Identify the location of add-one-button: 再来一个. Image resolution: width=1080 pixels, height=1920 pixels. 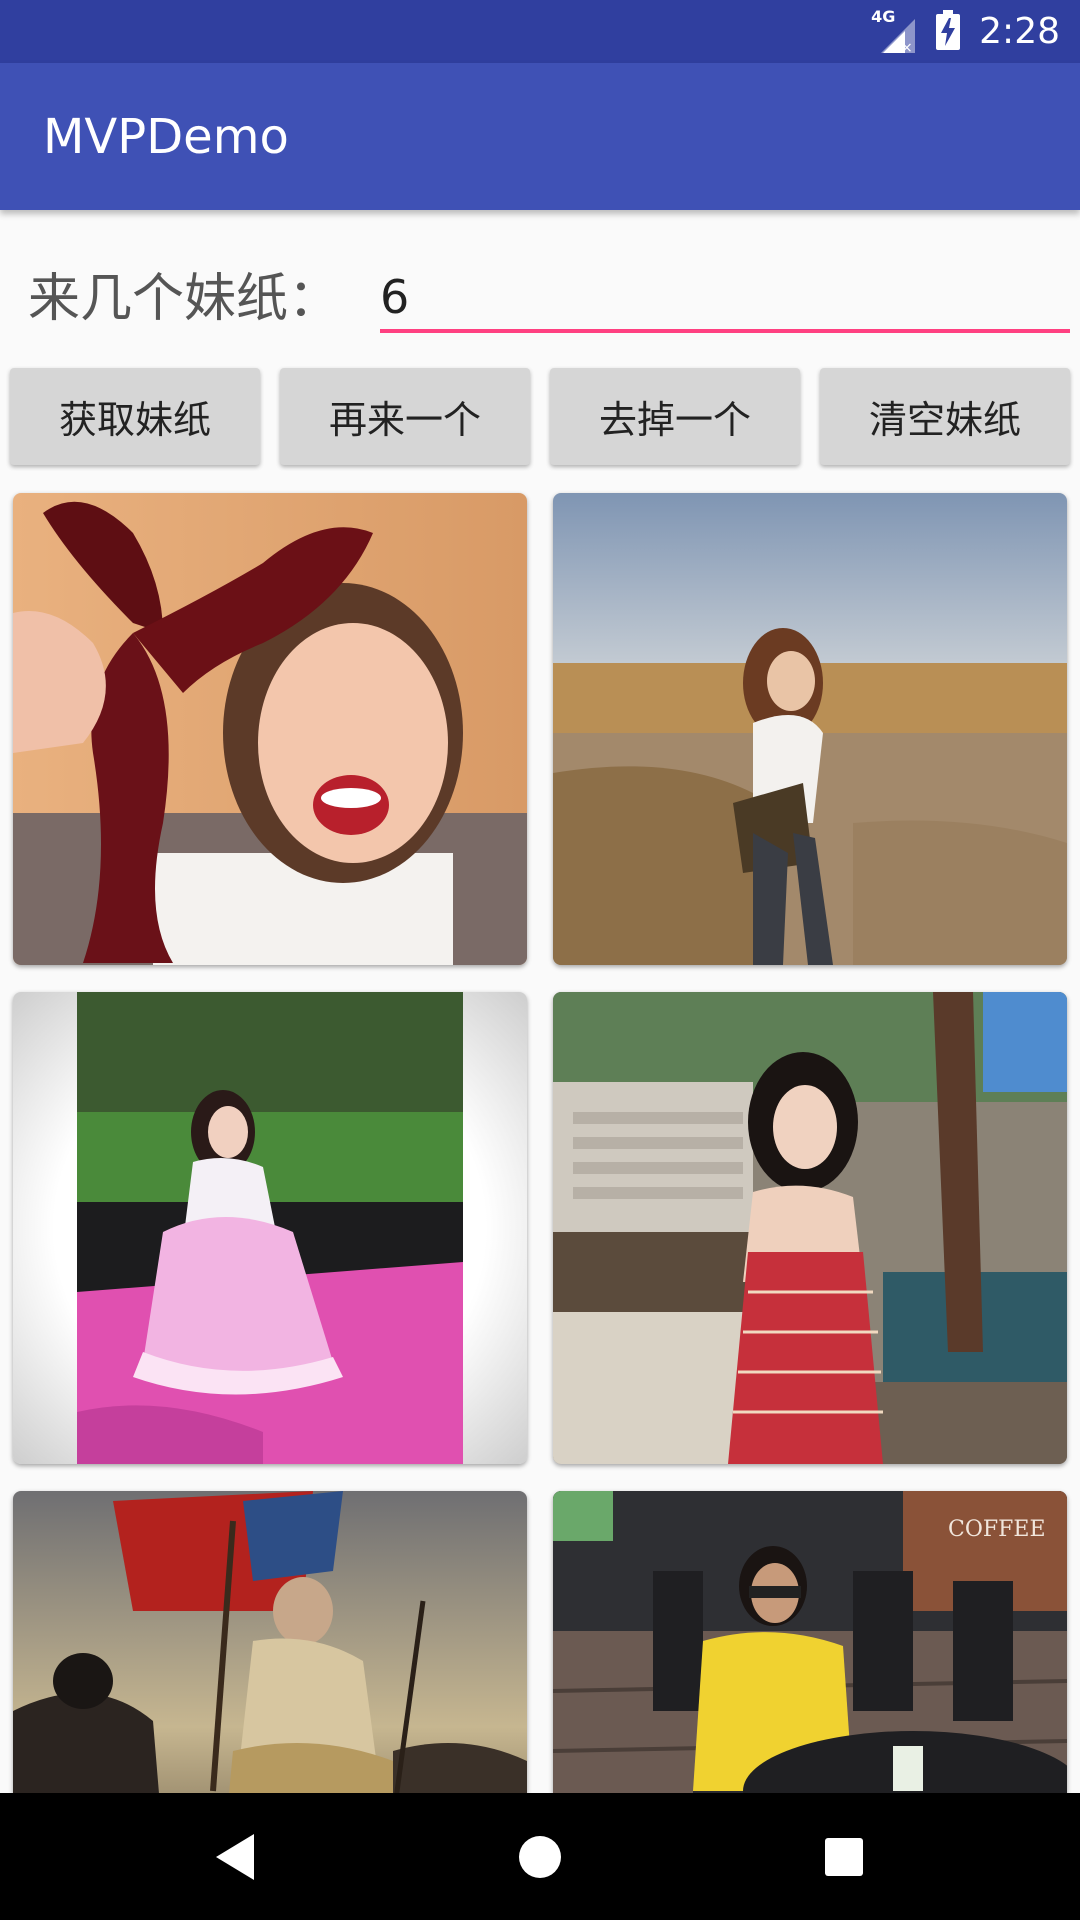
(405, 416).